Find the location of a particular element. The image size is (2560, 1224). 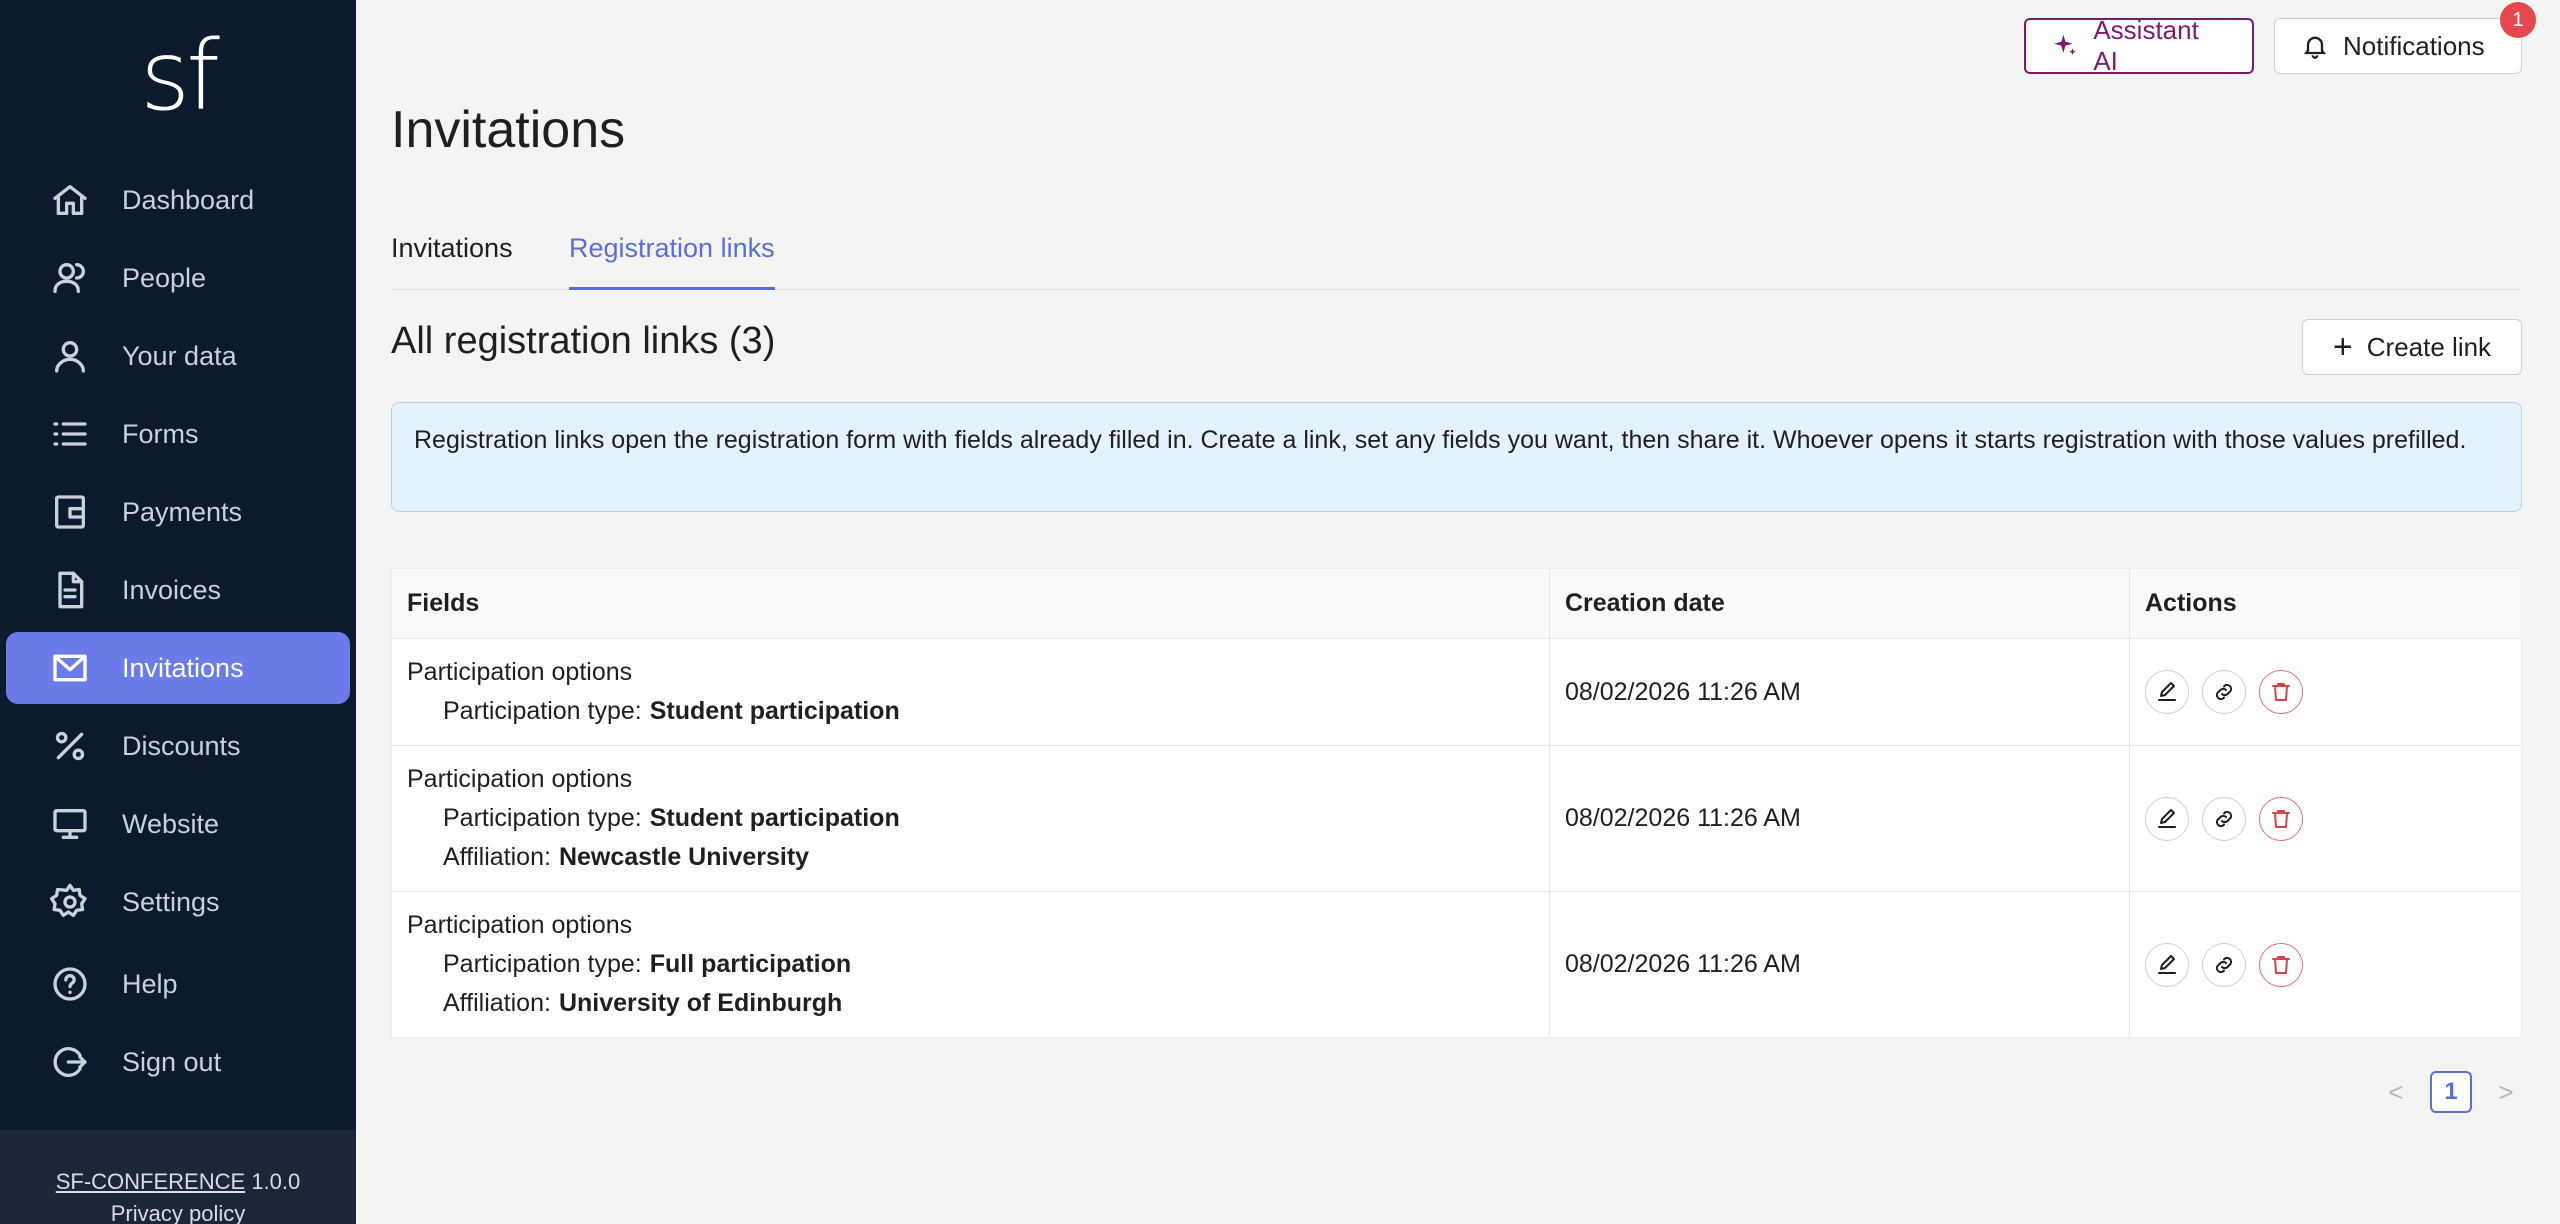

sparkle-icon is located at coordinates (2065, 45).